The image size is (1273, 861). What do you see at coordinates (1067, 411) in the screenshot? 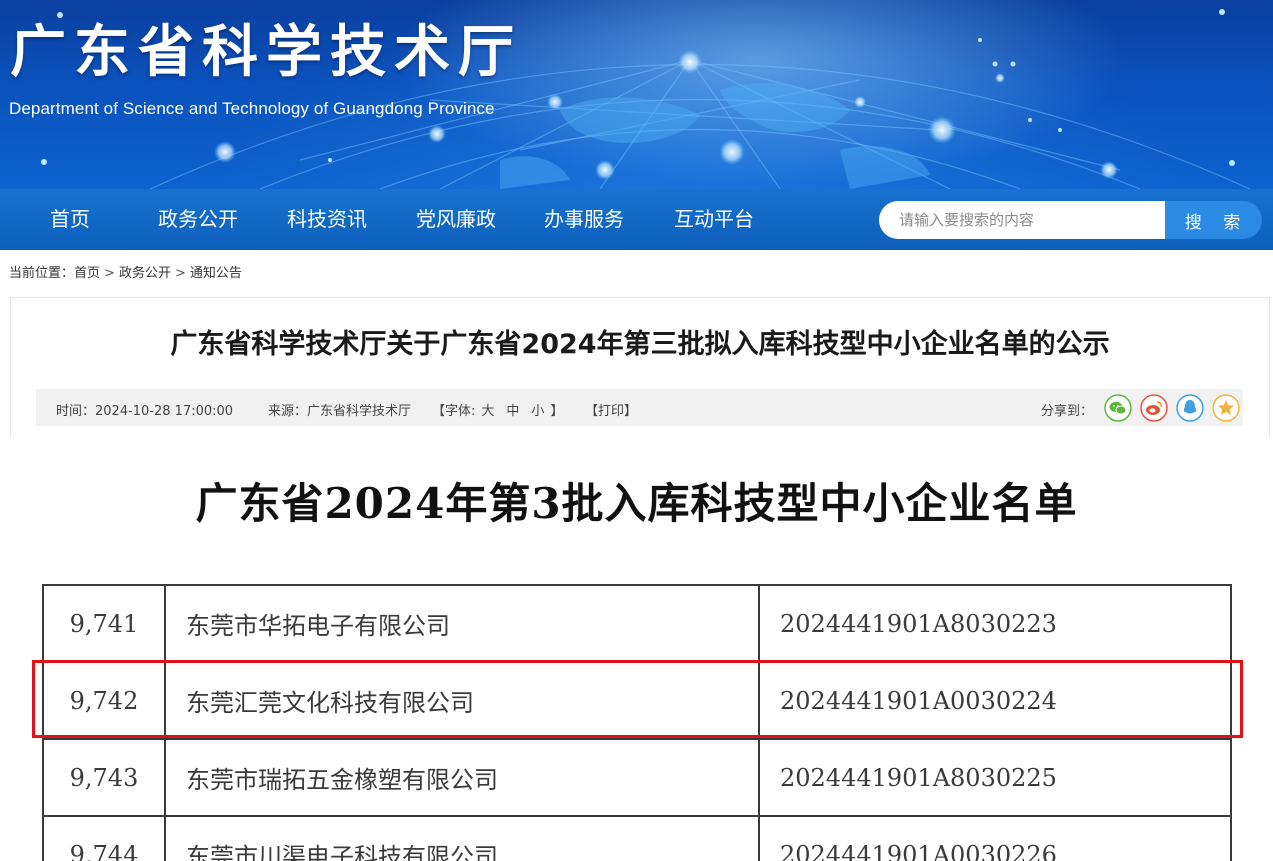
I see `share-label: 分享到：` at bounding box center [1067, 411].